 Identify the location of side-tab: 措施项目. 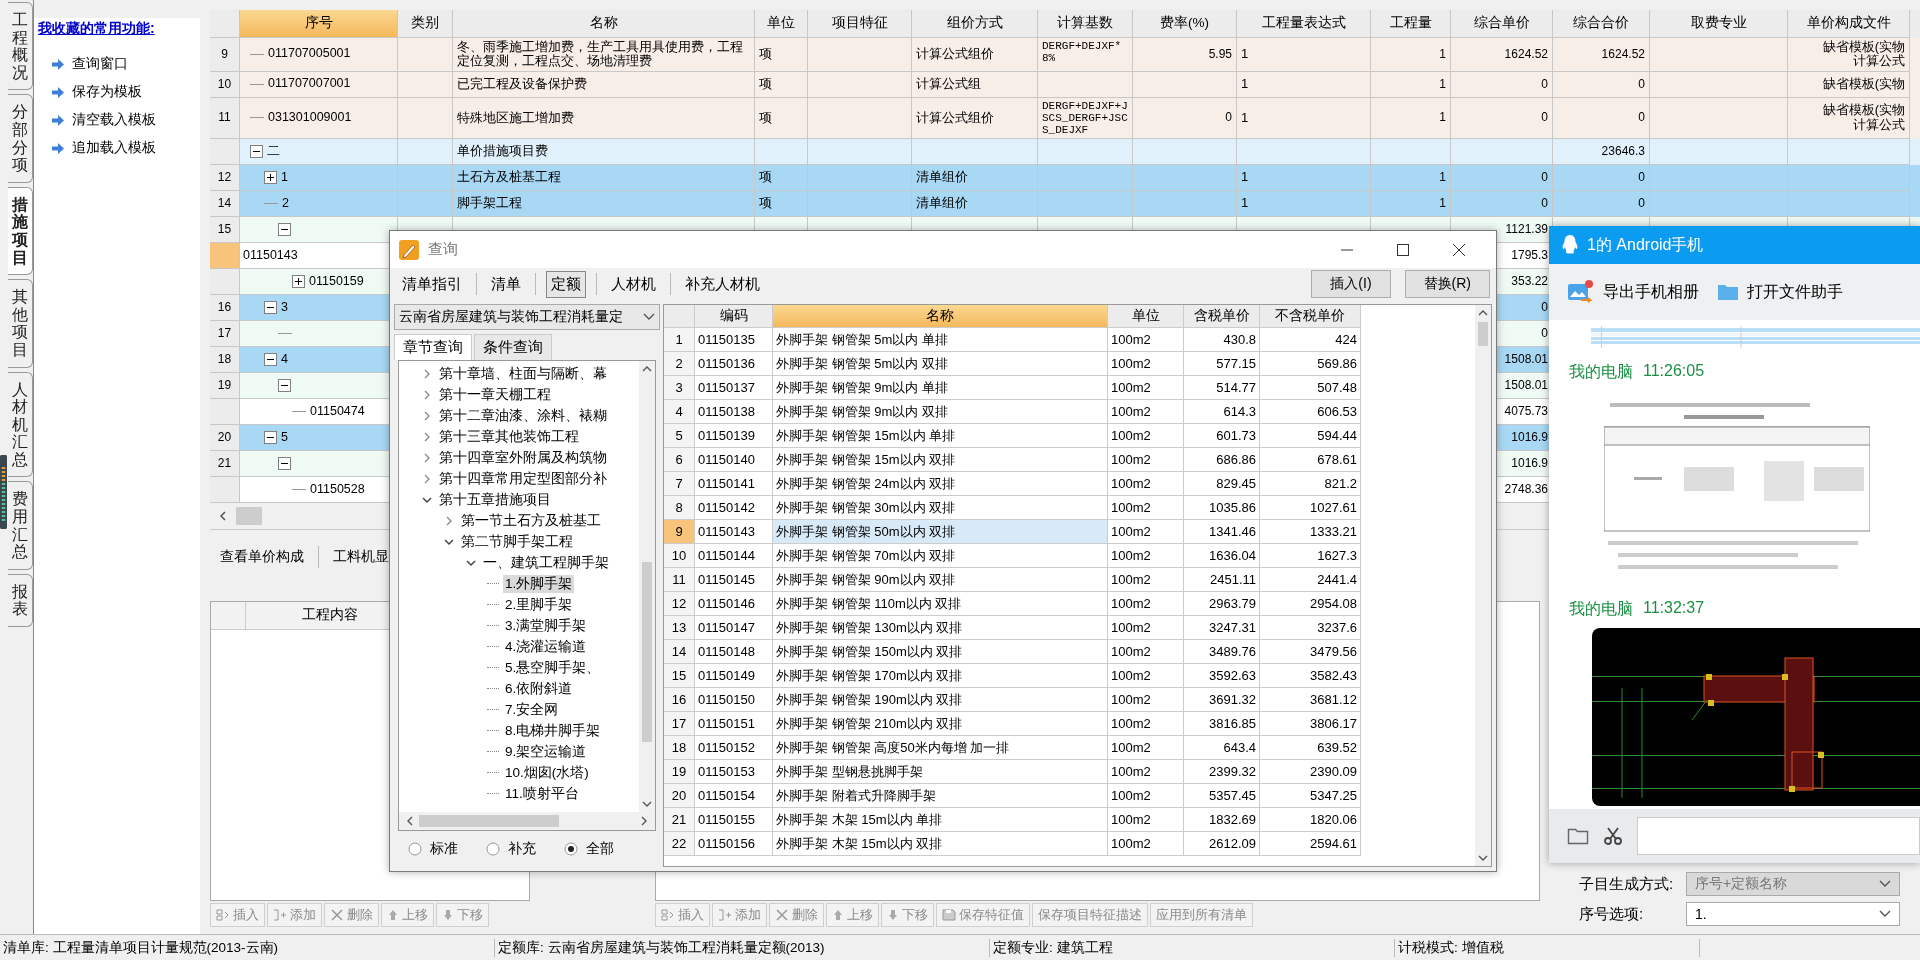
(20, 231).